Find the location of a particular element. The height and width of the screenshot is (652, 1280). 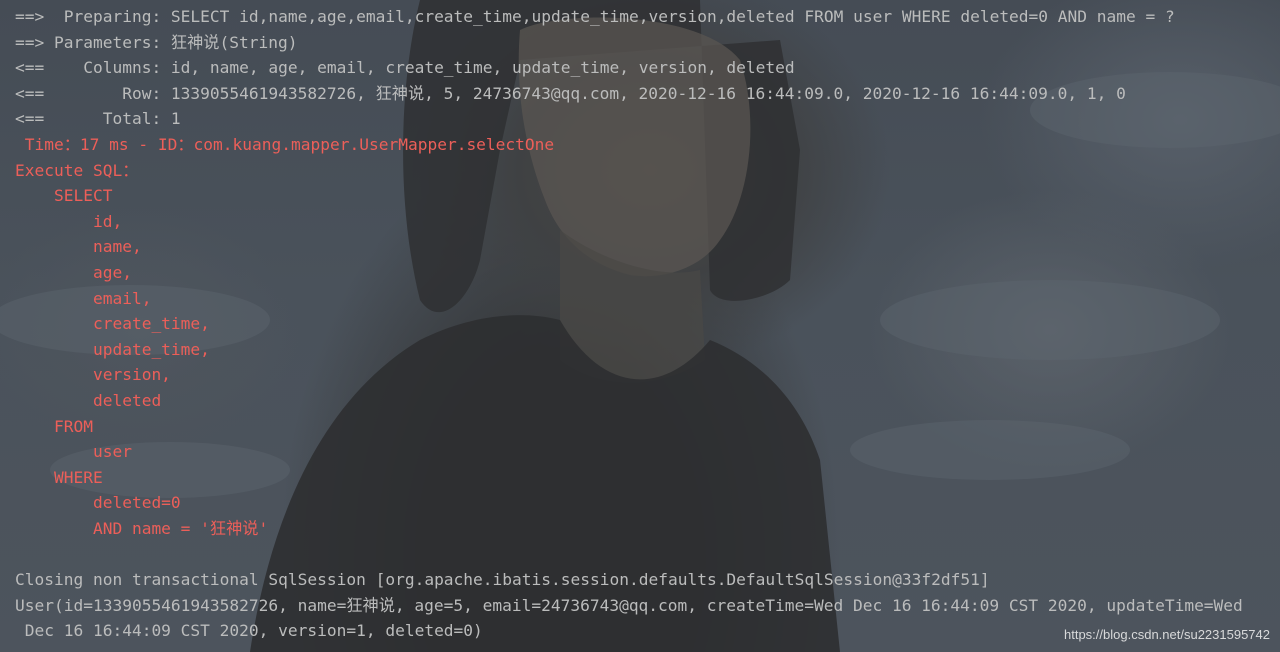

console-line: create_time, is located at coordinates (112, 324).